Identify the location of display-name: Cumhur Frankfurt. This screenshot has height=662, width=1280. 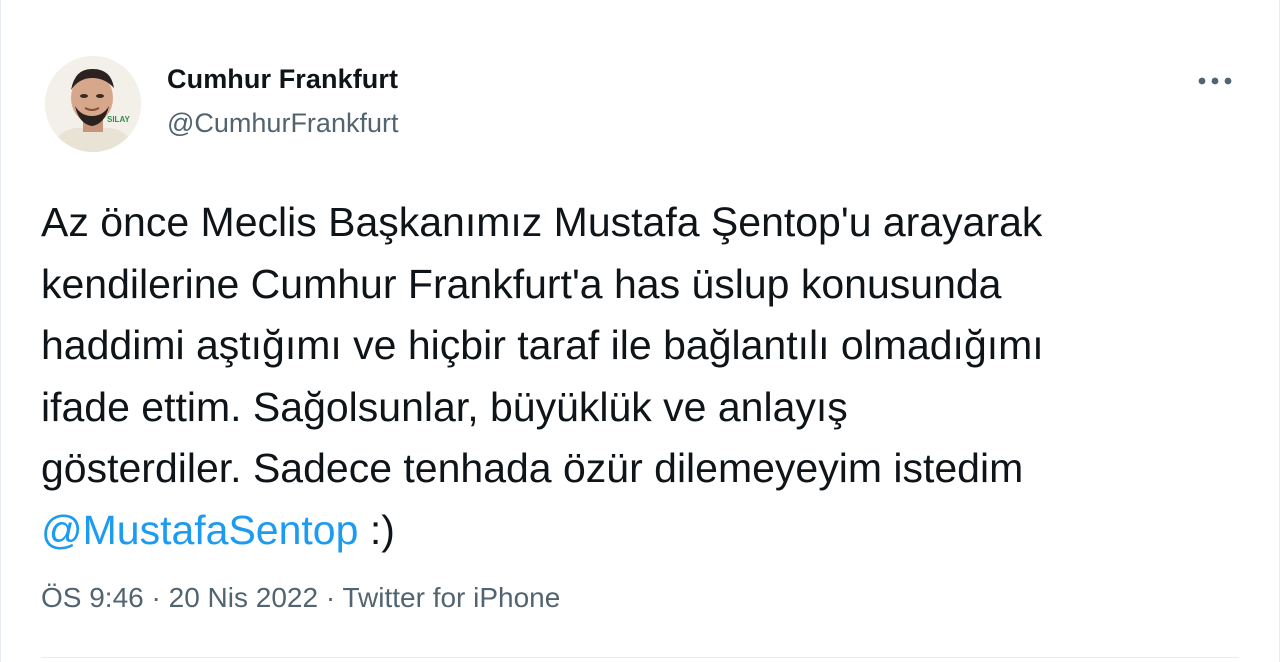
(282, 79).